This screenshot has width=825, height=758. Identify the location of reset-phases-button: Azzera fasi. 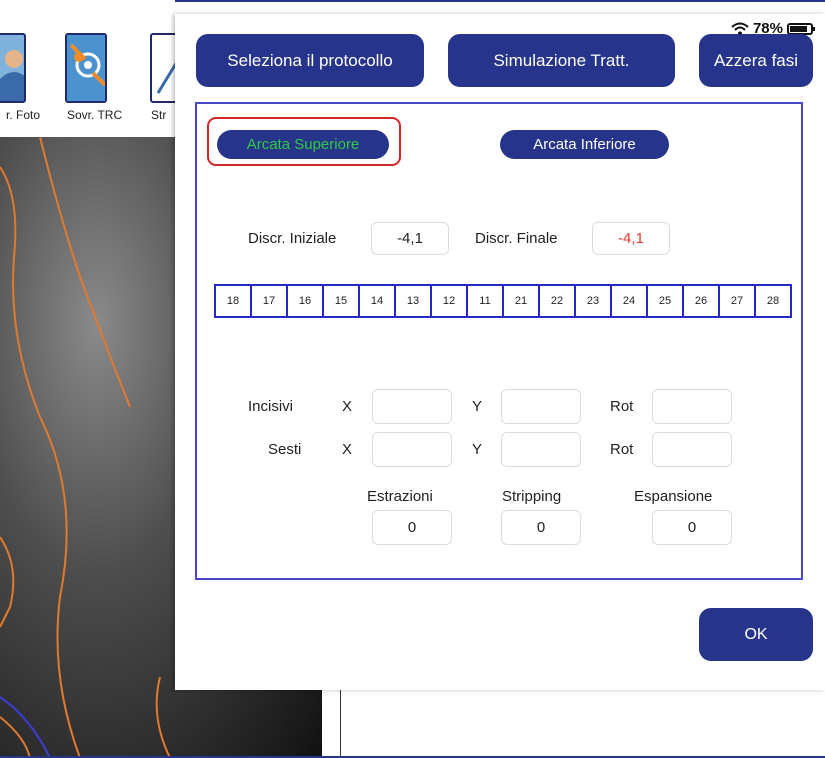
(756, 60).